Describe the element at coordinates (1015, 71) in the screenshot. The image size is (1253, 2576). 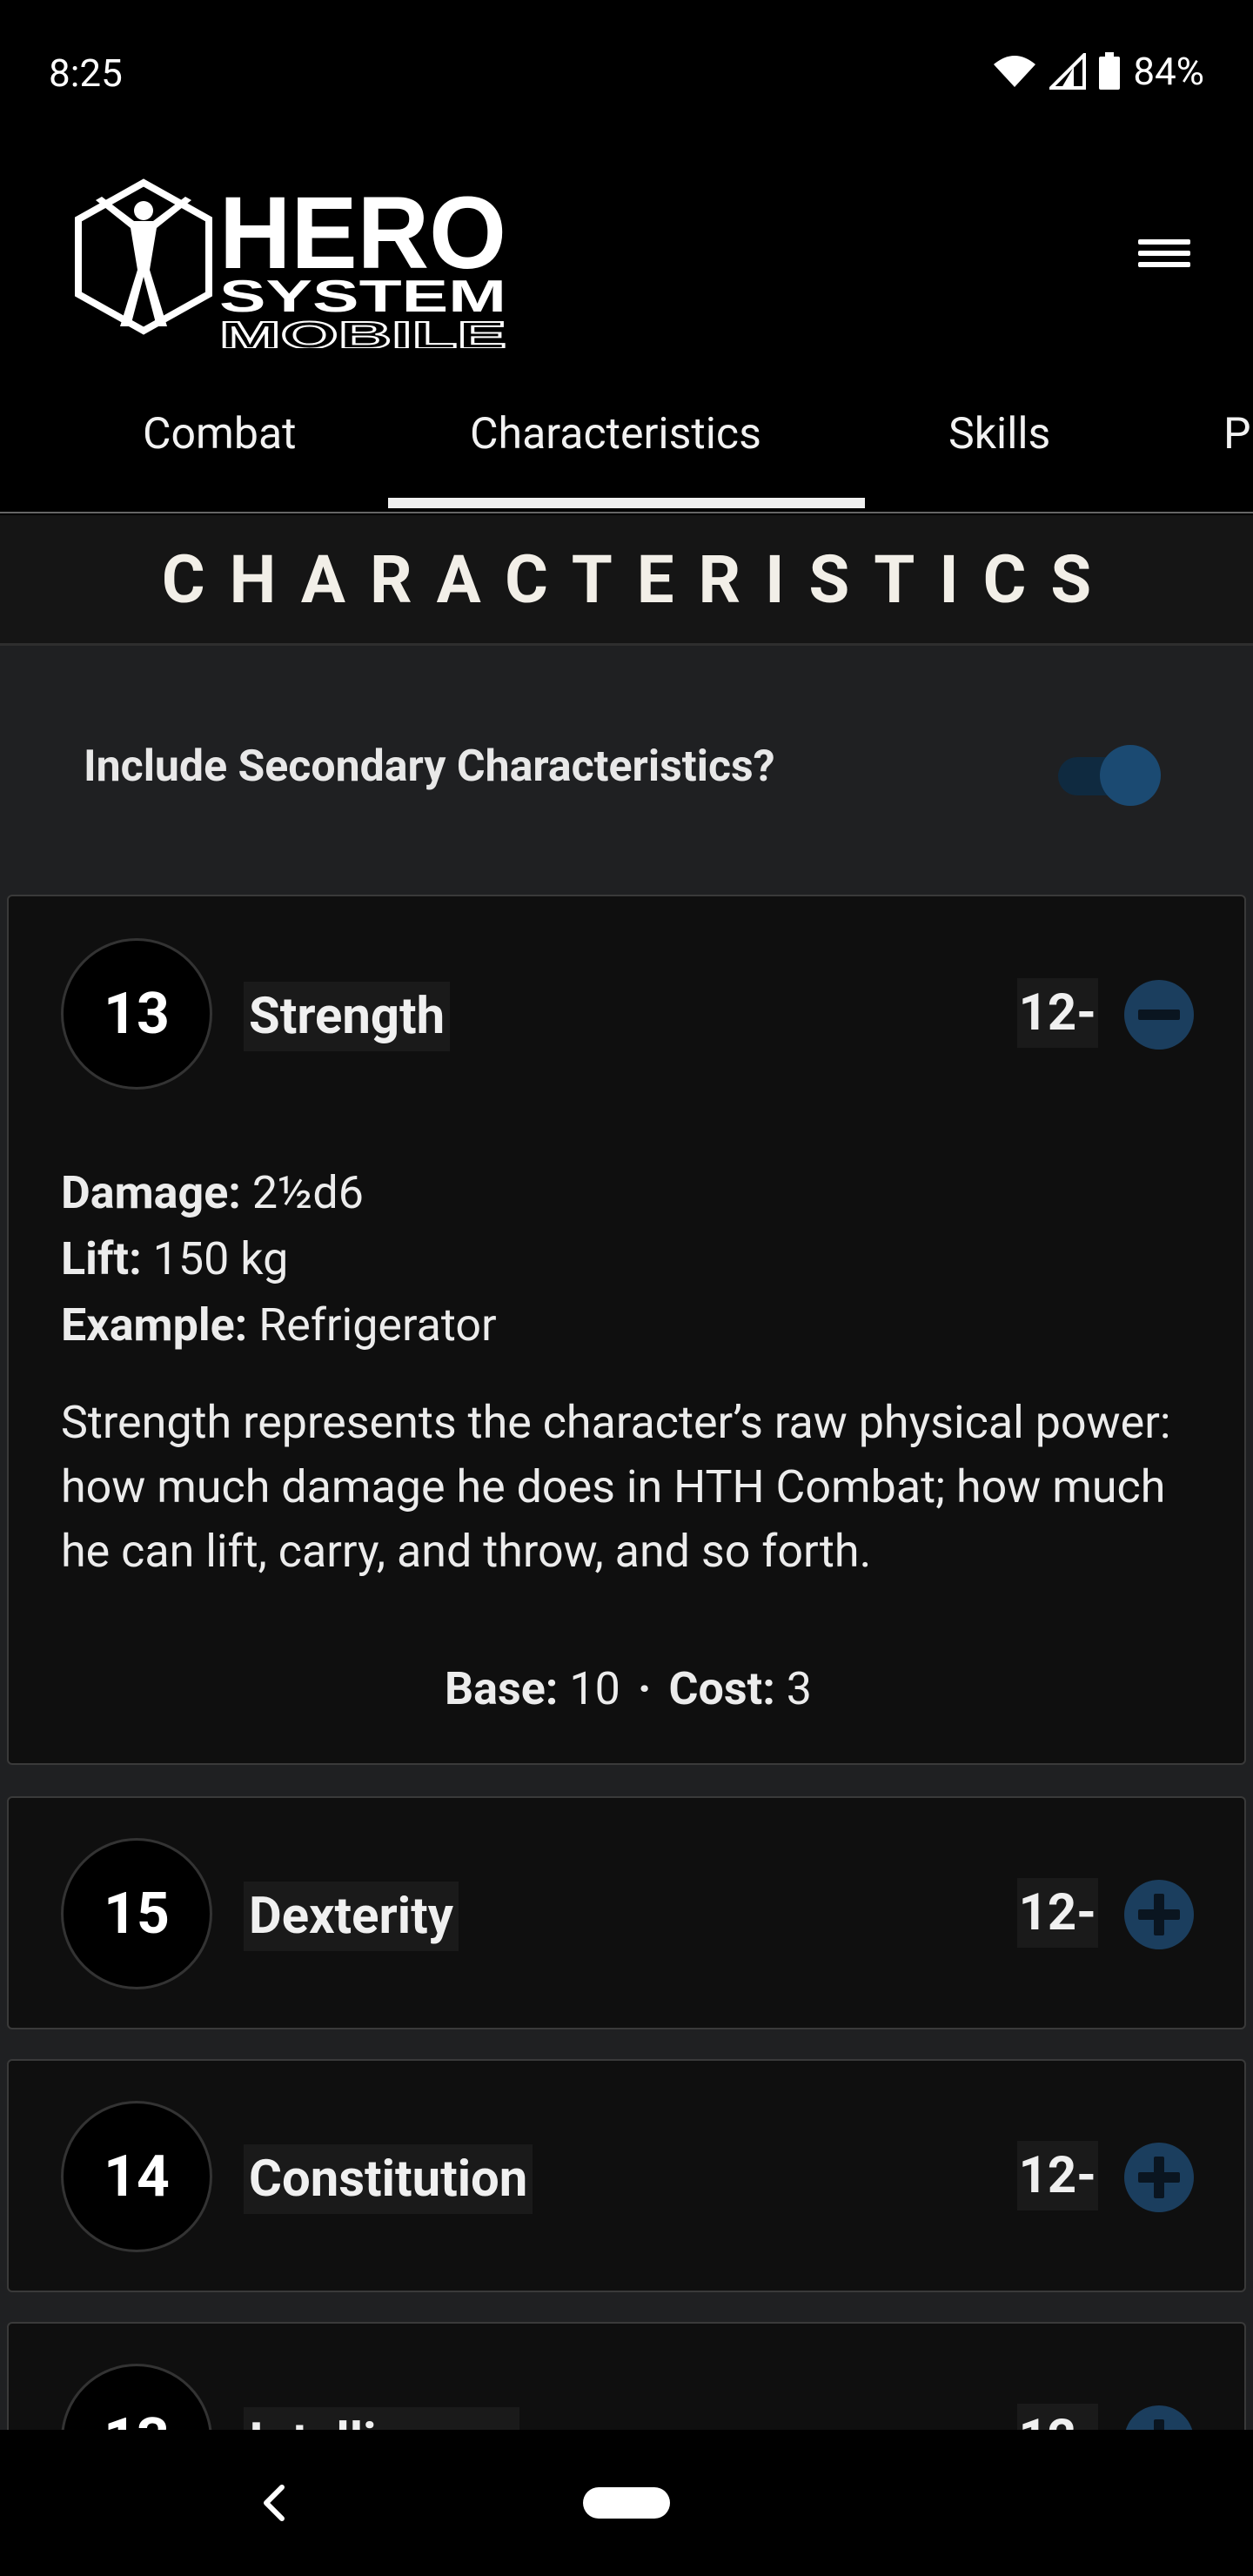
I see `wifi-icon` at that location.